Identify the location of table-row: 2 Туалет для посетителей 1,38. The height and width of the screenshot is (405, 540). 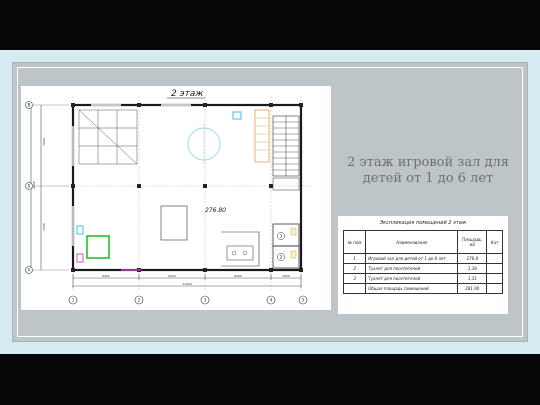
(422, 268).